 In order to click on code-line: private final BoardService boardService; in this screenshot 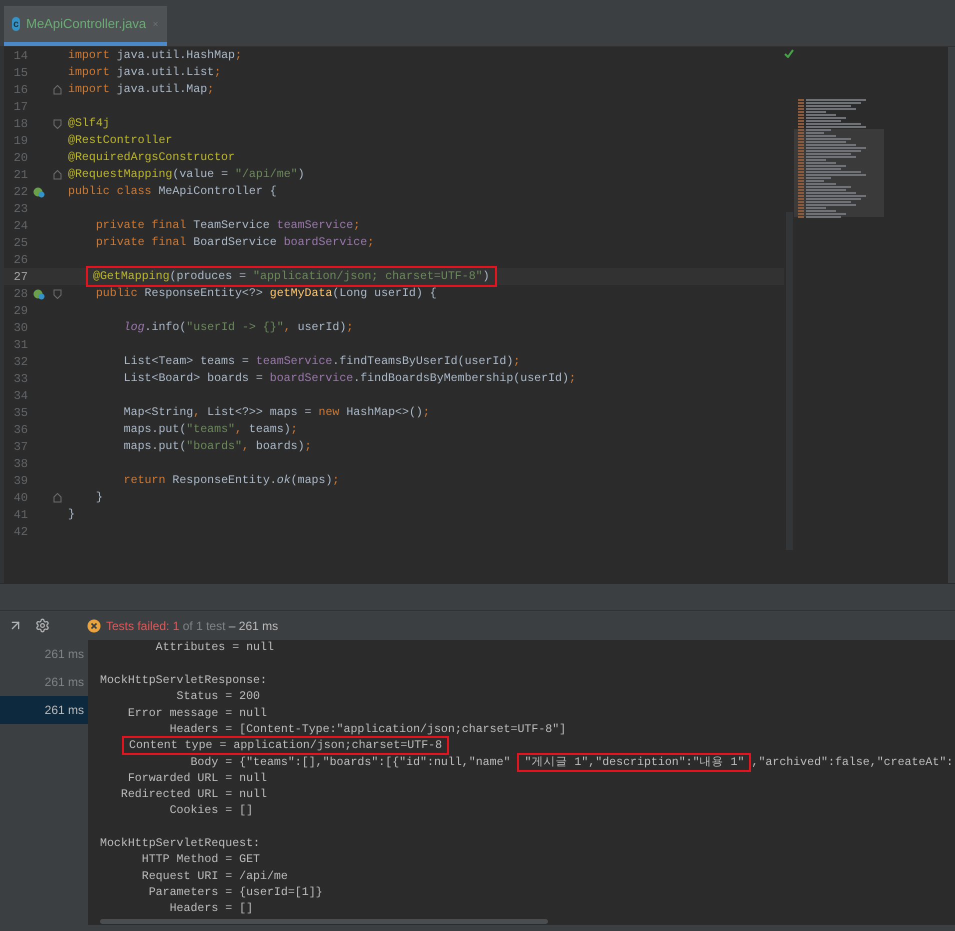, I will do `click(234, 242)`.